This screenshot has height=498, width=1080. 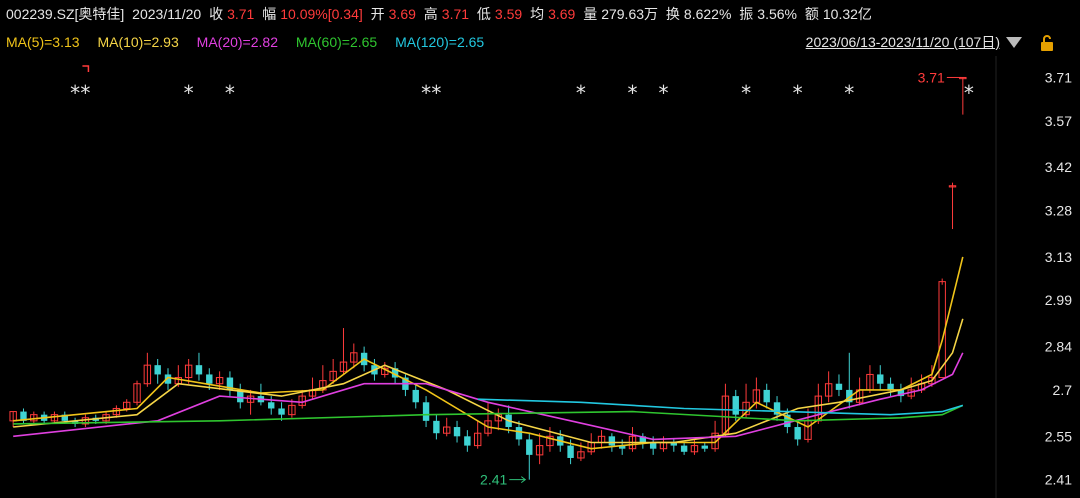 What do you see at coordinates (777, 14) in the screenshot?
I see `amplitude-value: 3.56%` at bounding box center [777, 14].